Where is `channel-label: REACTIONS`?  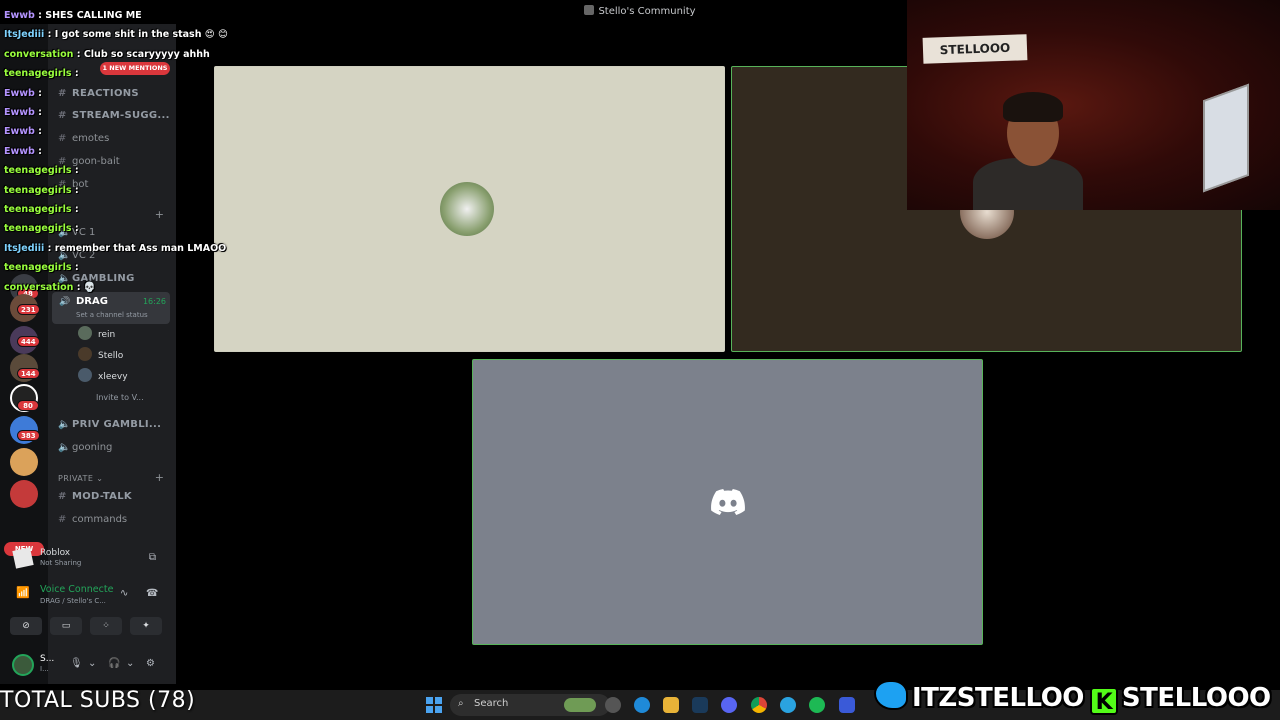 channel-label: REACTIONS is located at coordinates (105, 93).